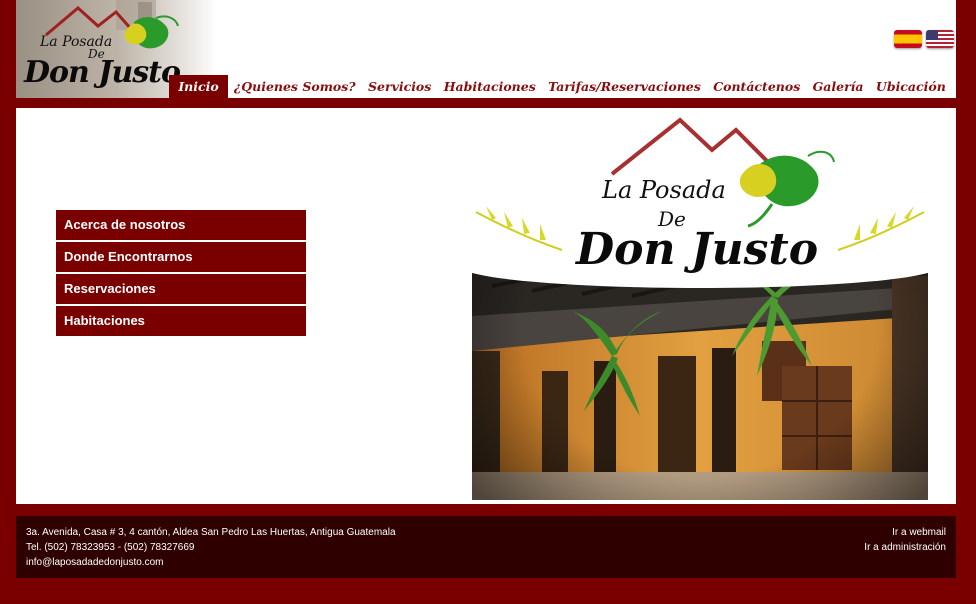 The width and height of the screenshot is (976, 604). What do you see at coordinates (486, 510) in the screenshot?
I see `footer-divider` at bounding box center [486, 510].